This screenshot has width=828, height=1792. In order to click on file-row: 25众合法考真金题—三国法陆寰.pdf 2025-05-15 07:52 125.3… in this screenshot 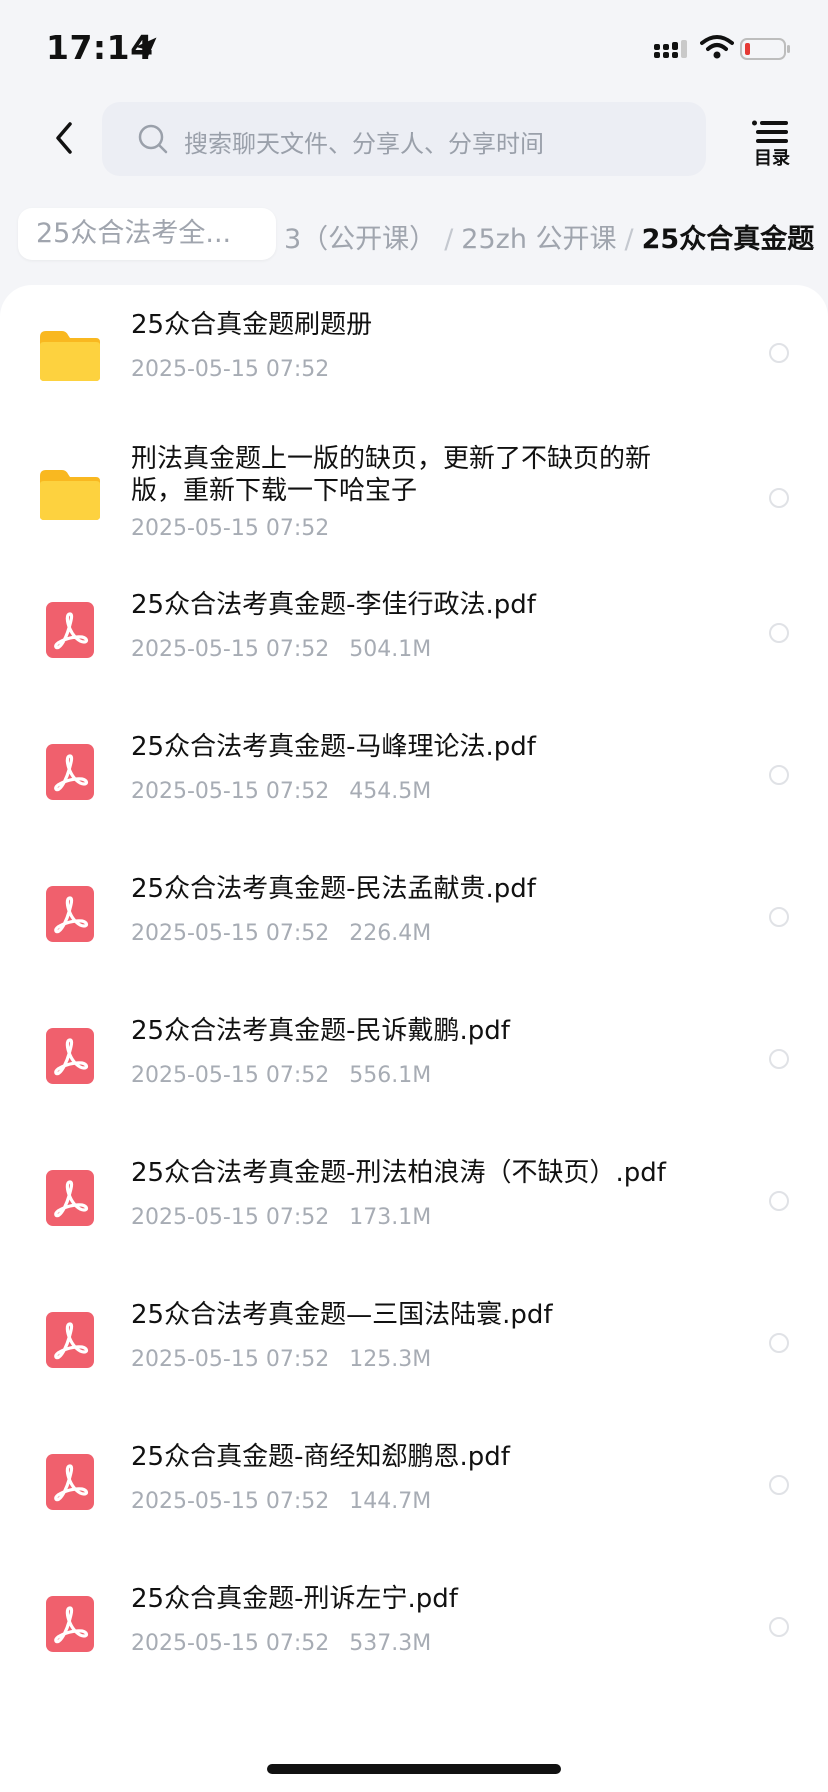, I will do `click(414, 1340)`.